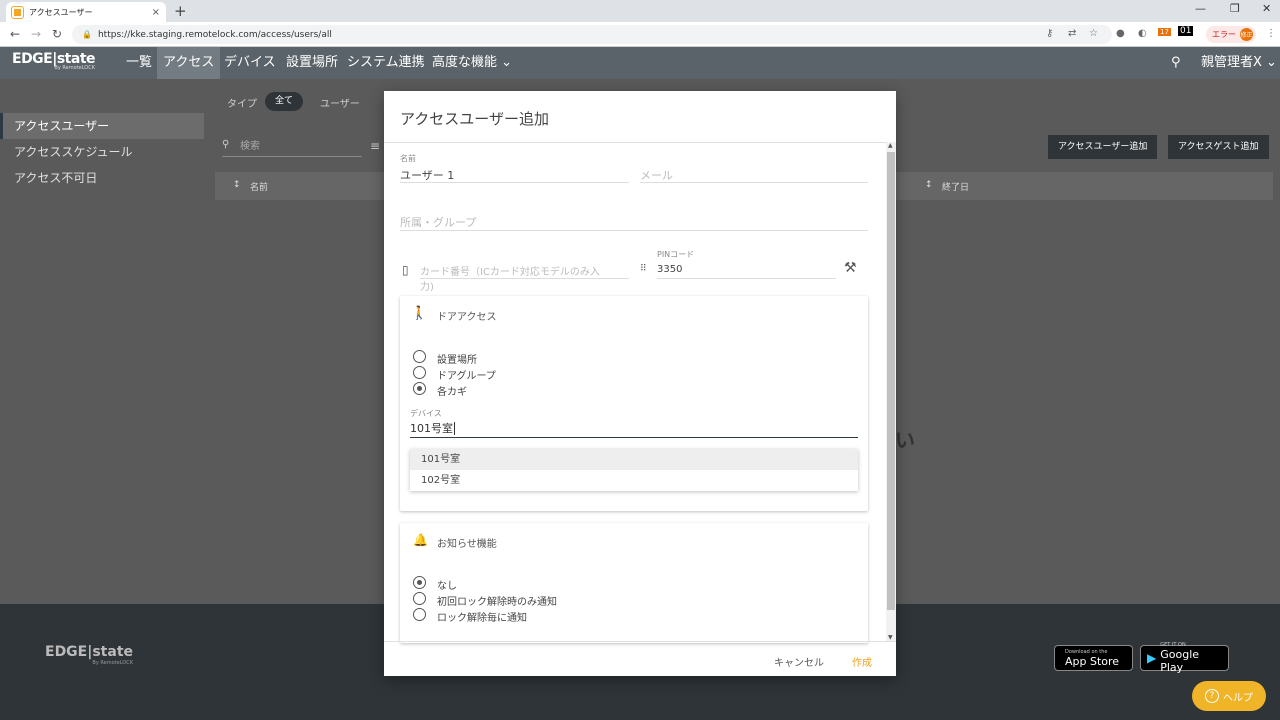  What do you see at coordinates (292, 147) in the screenshot?
I see `search-input: ⚲ 検索` at bounding box center [292, 147].